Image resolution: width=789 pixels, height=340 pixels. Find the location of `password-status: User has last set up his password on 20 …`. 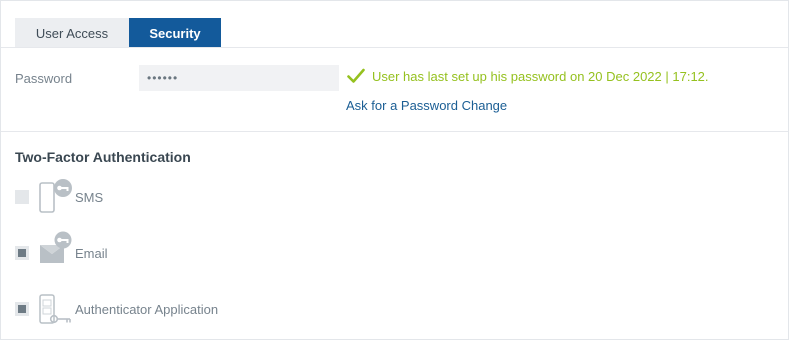

password-status: User has last set up his password on 20 … is located at coordinates (528, 76).